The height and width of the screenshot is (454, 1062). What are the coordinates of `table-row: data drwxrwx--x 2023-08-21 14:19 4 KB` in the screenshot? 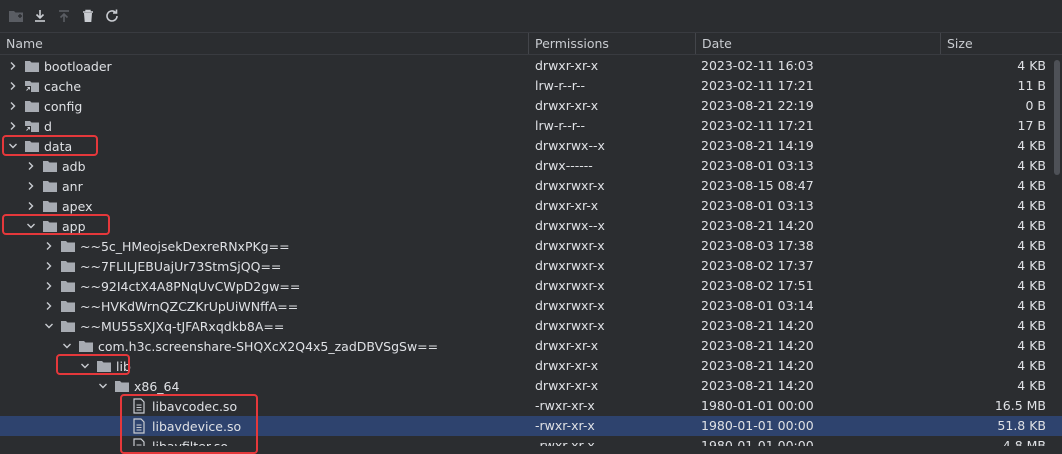 It's located at (531, 146).